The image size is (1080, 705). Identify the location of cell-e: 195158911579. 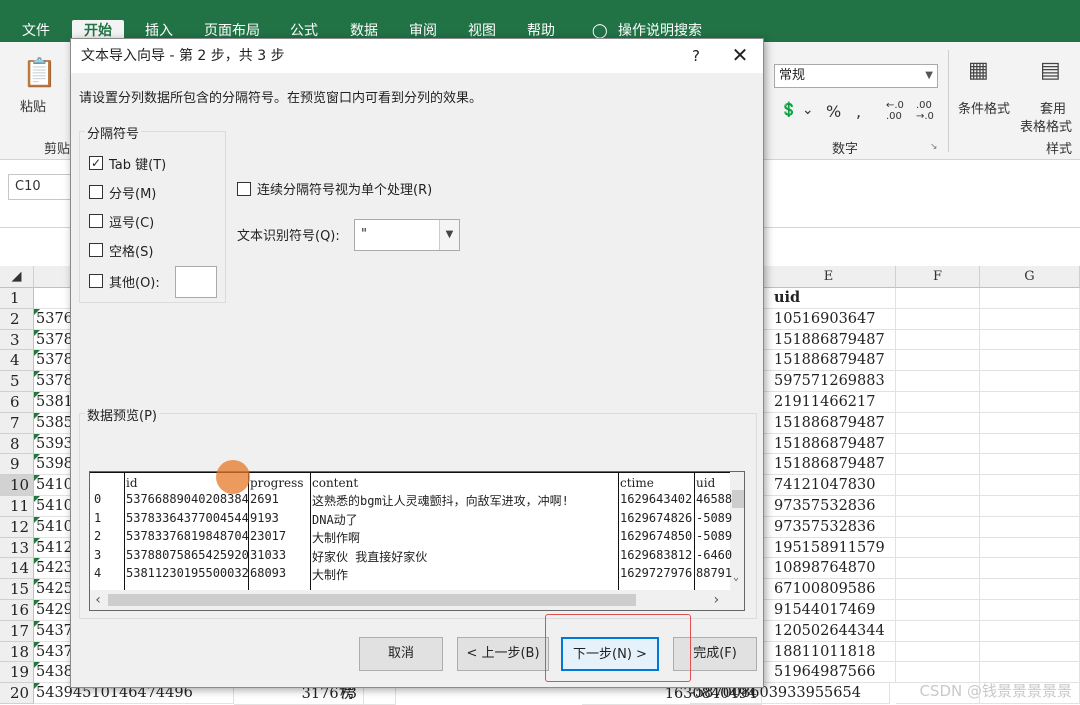
(829, 548).